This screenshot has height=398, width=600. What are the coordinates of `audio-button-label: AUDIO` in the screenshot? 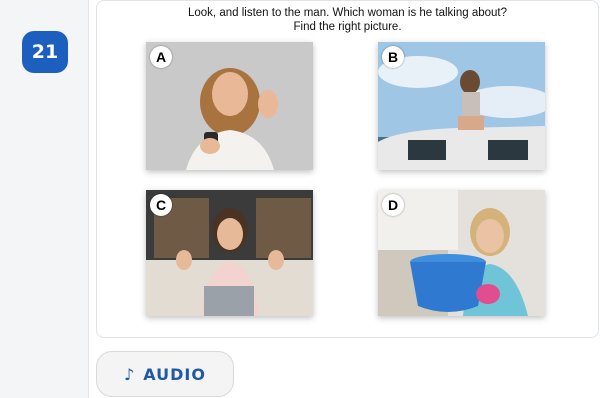 It's located at (174, 374).